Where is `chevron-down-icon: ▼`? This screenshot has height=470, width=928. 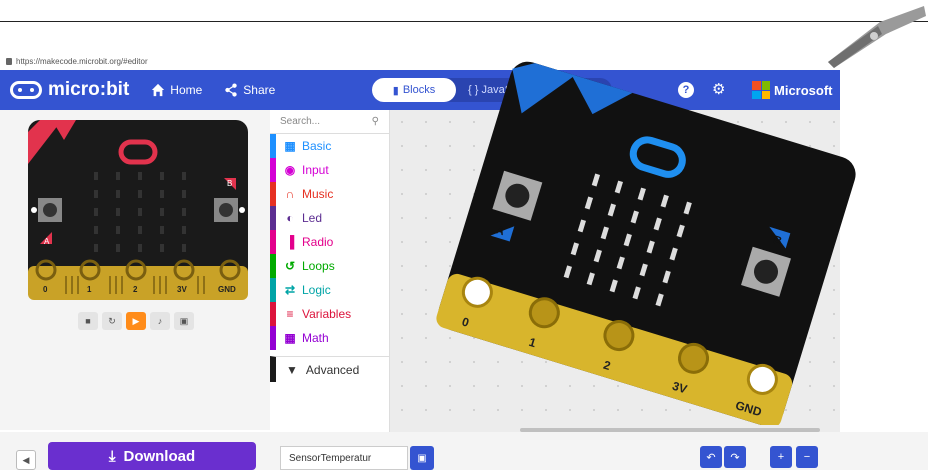 chevron-down-icon: ▼ is located at coordinates (292, 369).